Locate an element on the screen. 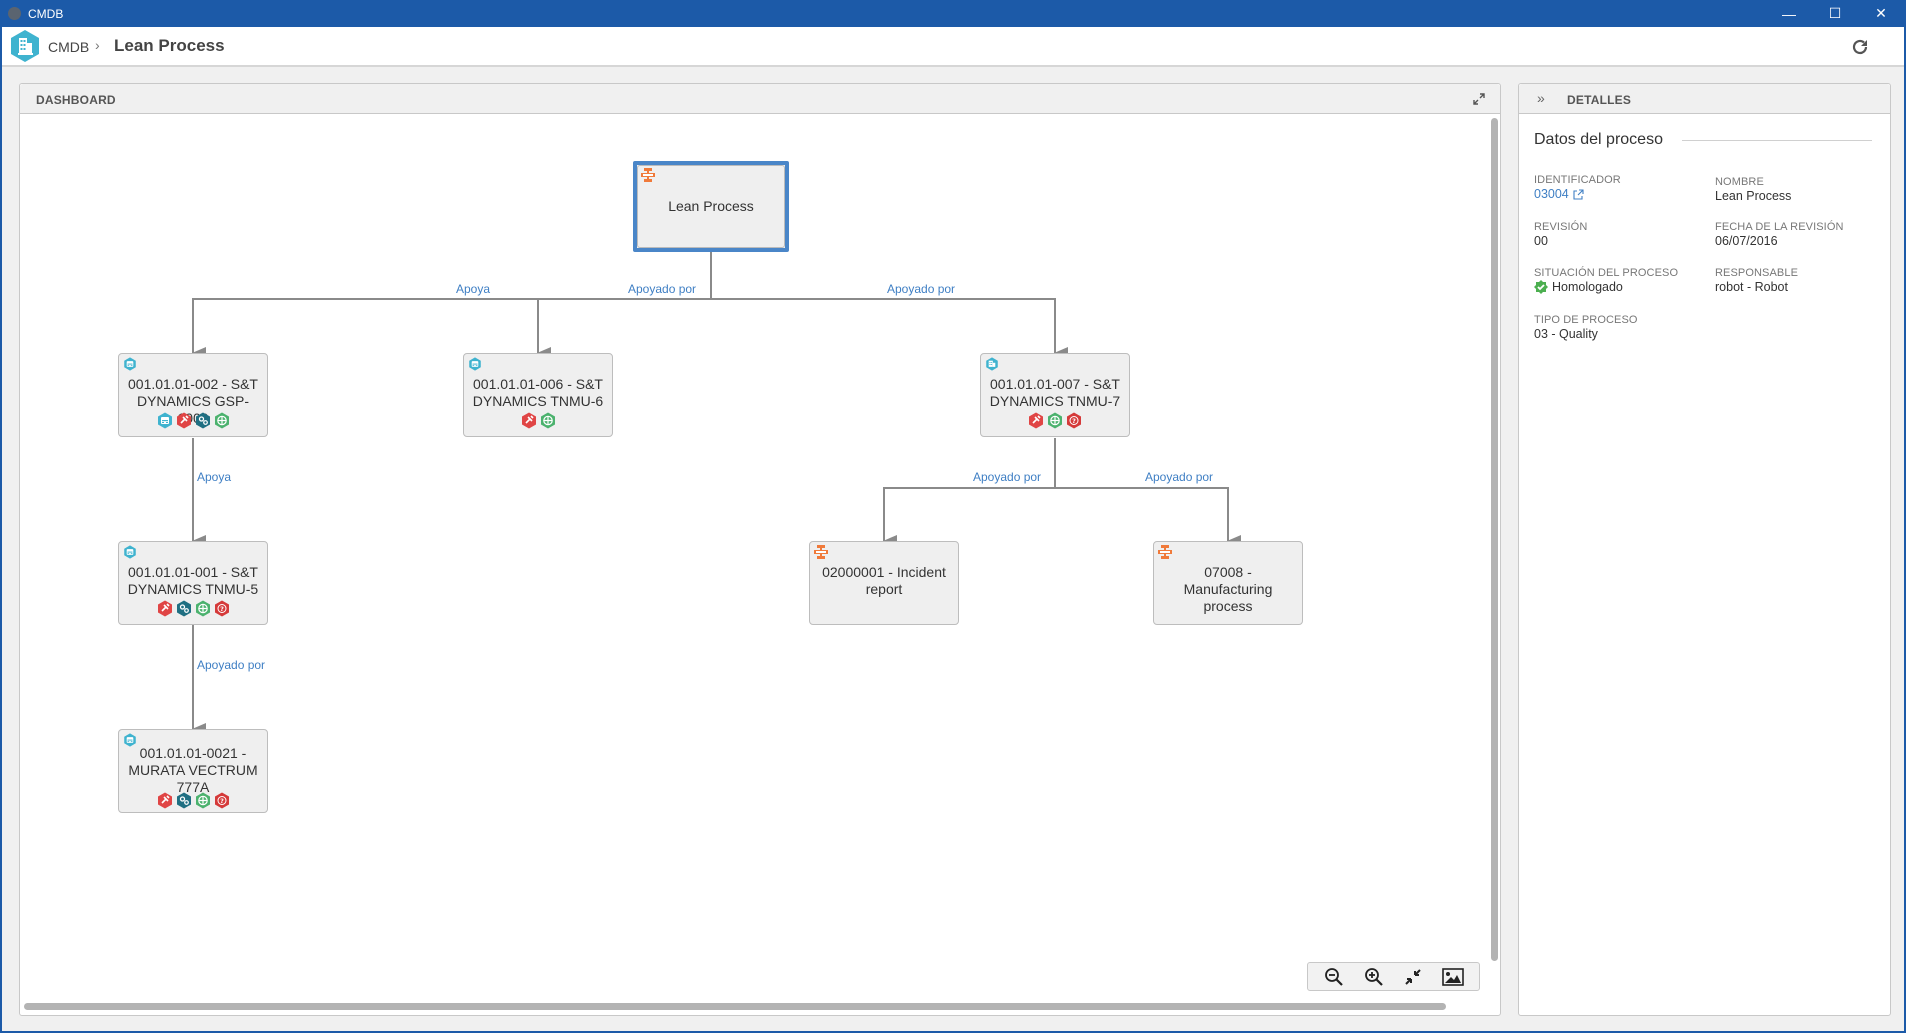  app-header: CMDB › Lean Process is located at coordinates (953, 47).